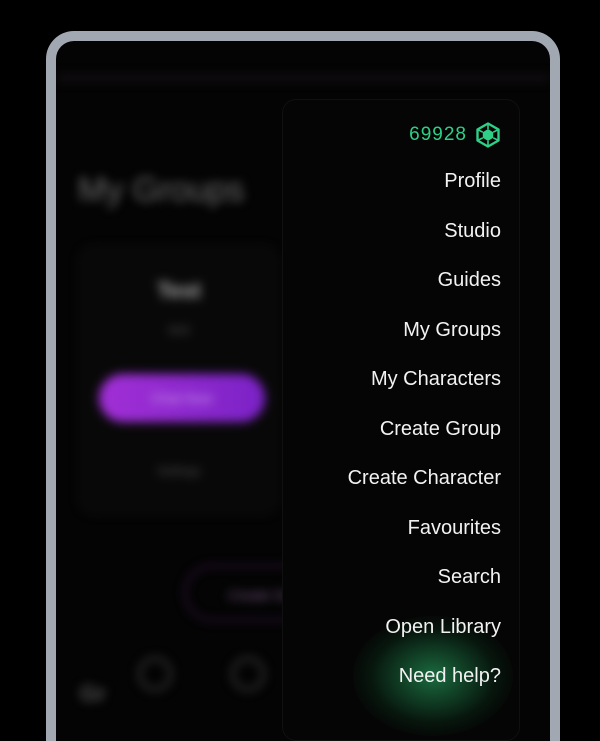 The width and height of the screenshot is (600, 741). Describe the element at coordinates (469, 280) in the screenshot. I see `menu-item-guides: Guides` at that location.